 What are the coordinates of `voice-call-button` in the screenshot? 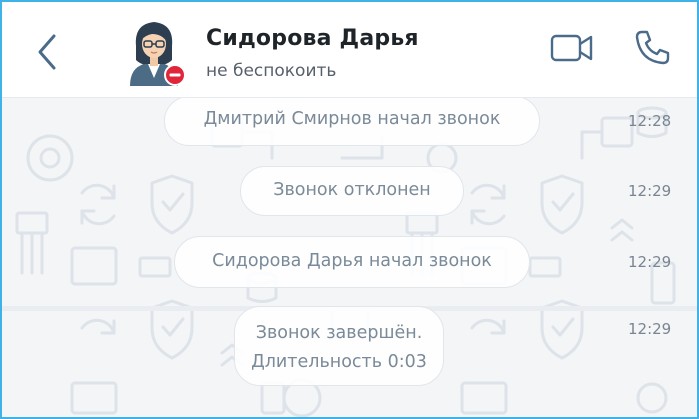 It's located at (652, 48).